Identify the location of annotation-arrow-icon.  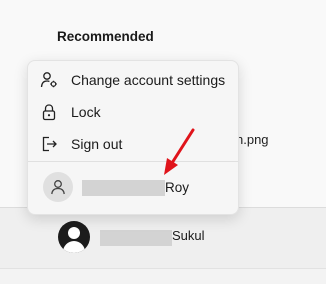
(179, 151).